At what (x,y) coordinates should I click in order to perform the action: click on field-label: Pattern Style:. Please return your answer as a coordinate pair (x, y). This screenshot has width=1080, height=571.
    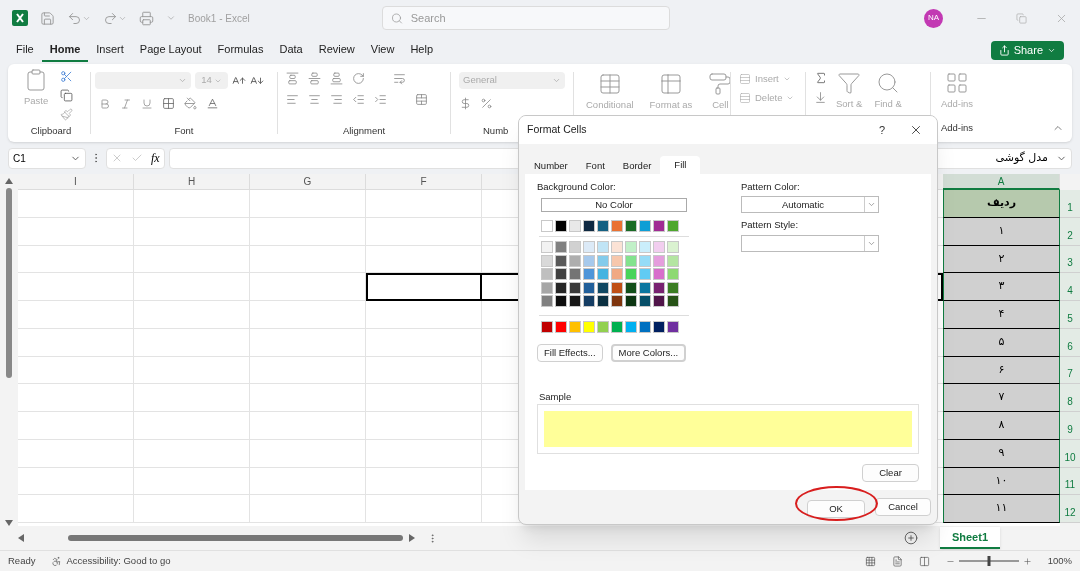
    Looking at the image, I should click on (770, 225).